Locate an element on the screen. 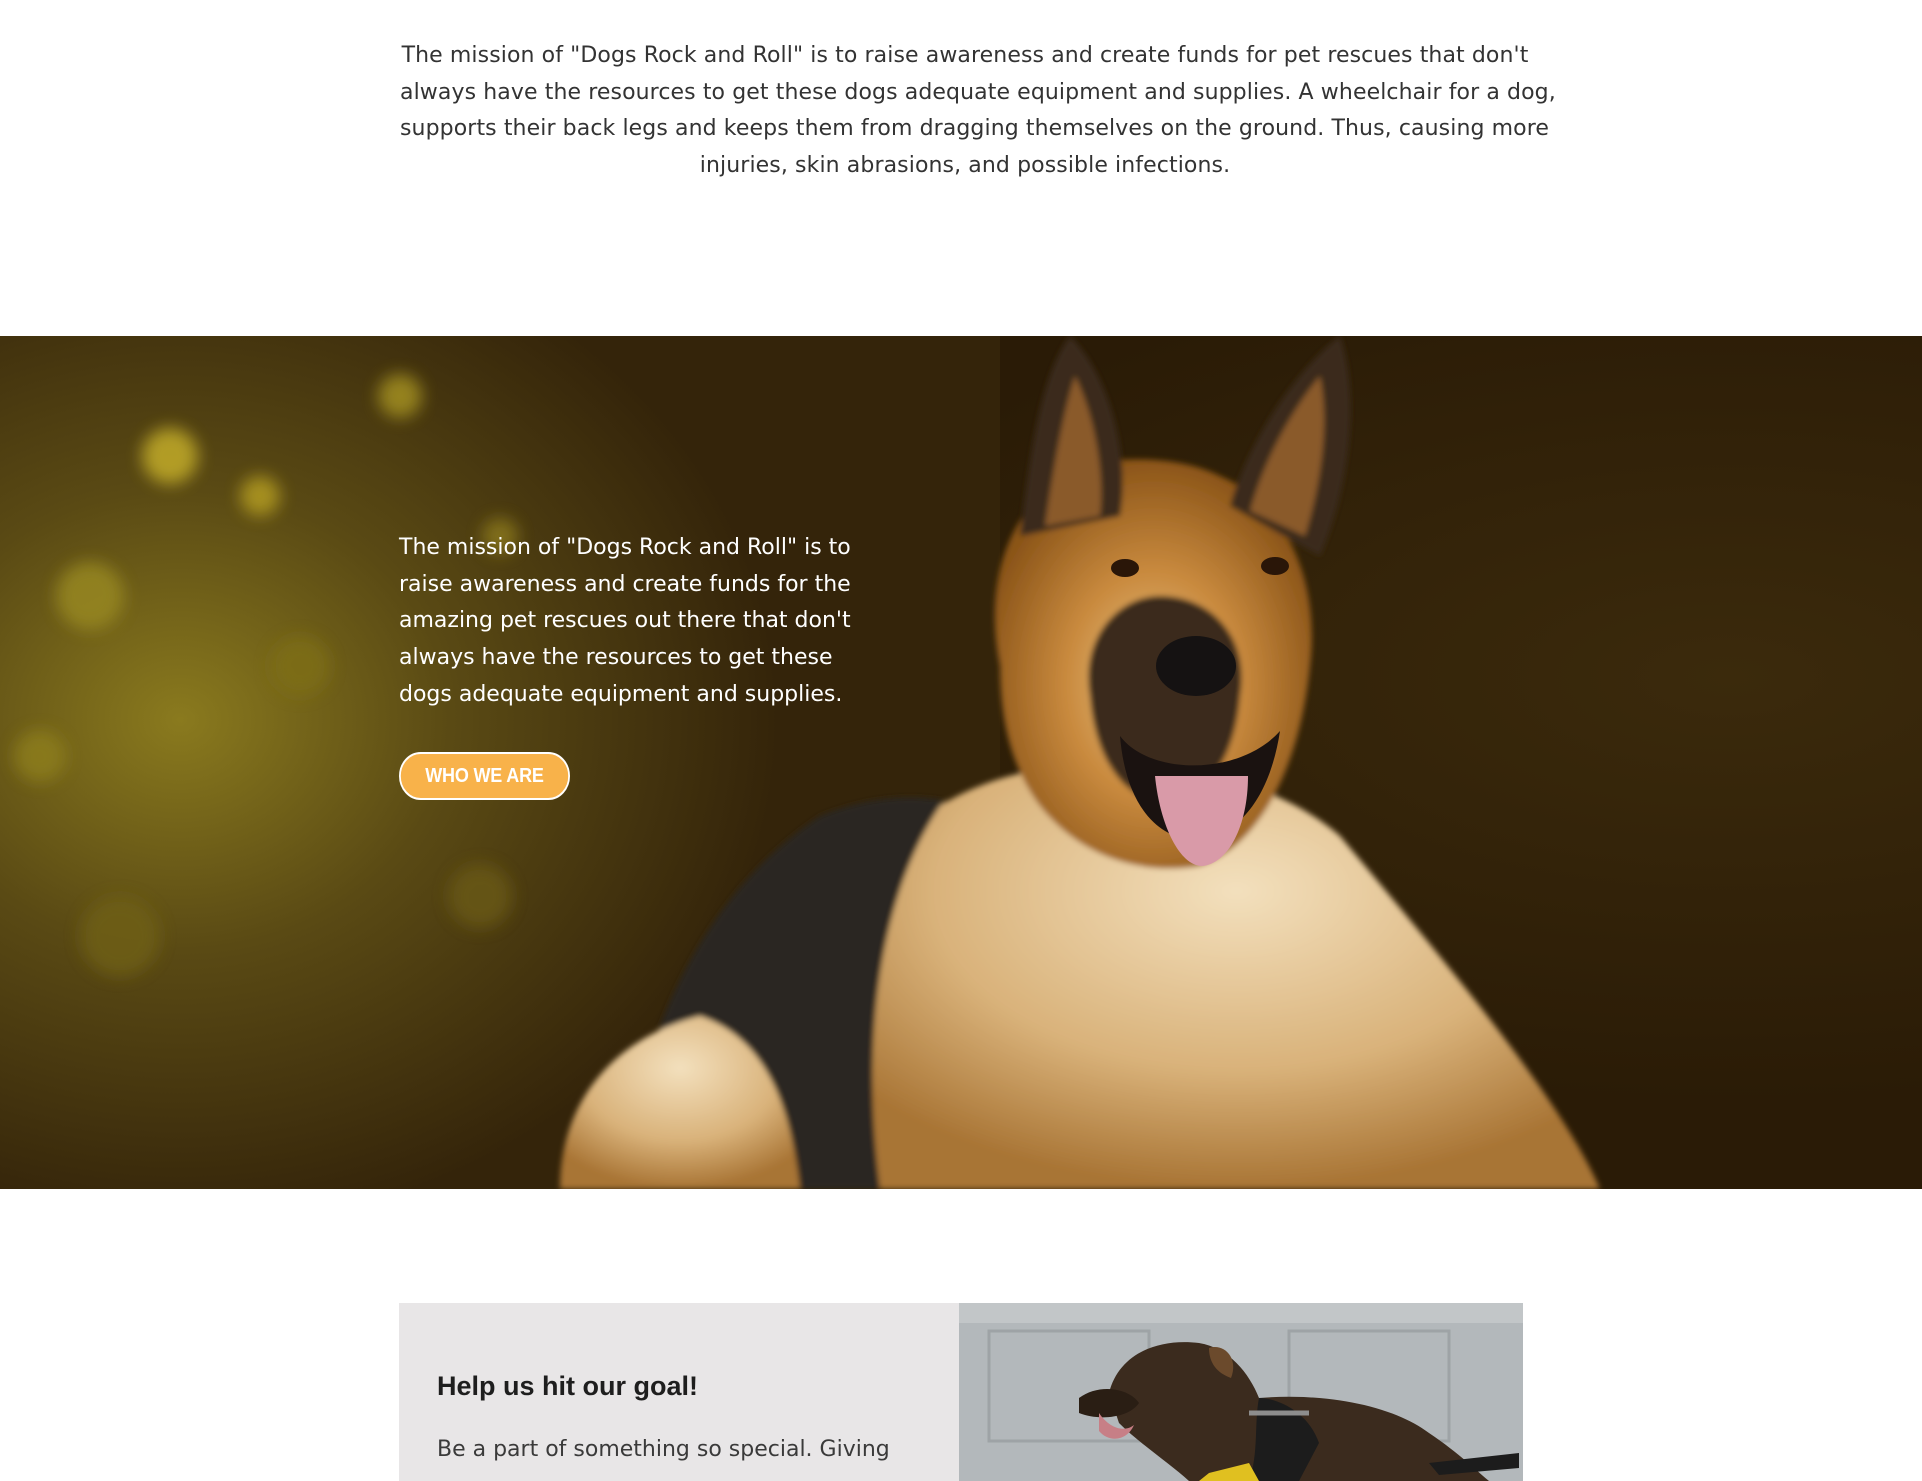 This screenshot has height=1481, width=1922. who-we-are-button: WHO WE ARE is located at coordinates (484, 776).